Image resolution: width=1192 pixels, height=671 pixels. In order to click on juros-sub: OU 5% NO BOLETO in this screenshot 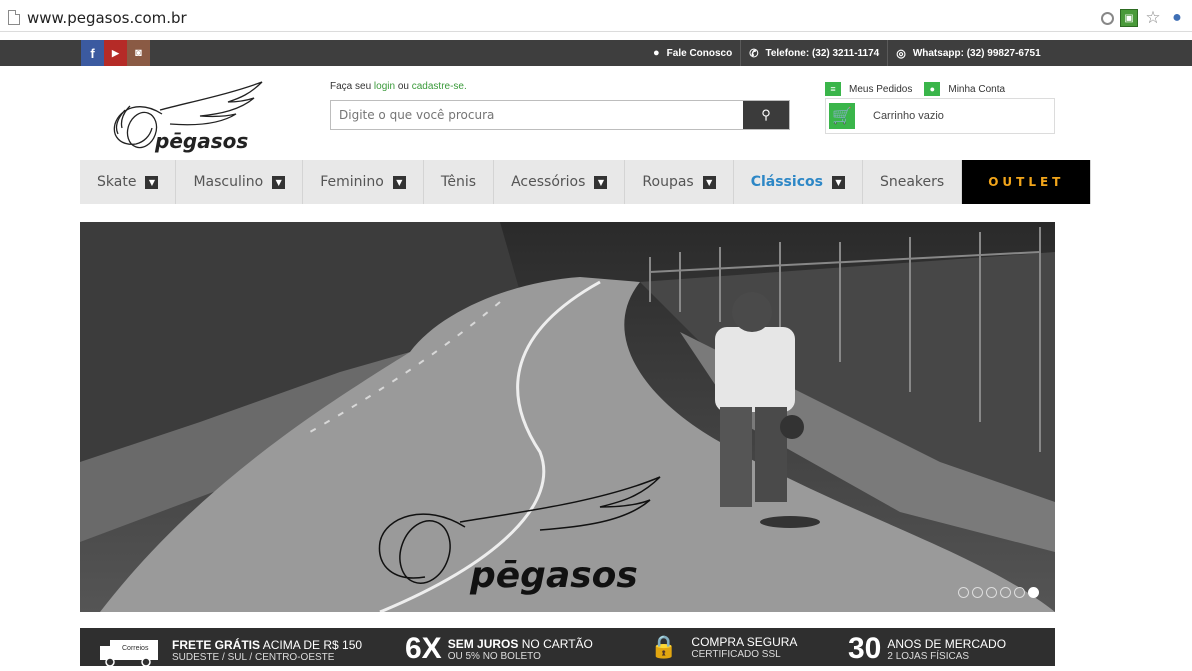, I will do `click(494, 656)`.